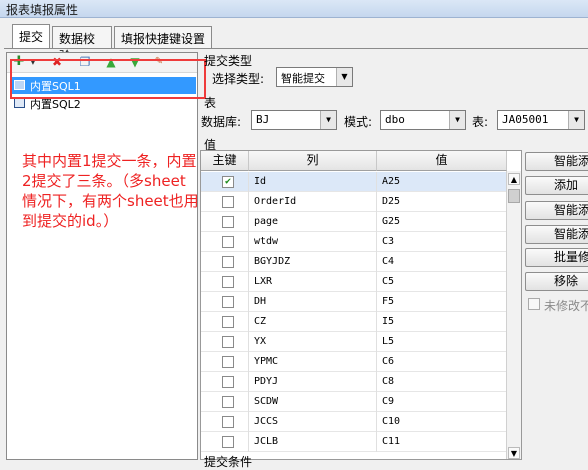  I want to click on table-row: SCDW C9, so click(354, 402).